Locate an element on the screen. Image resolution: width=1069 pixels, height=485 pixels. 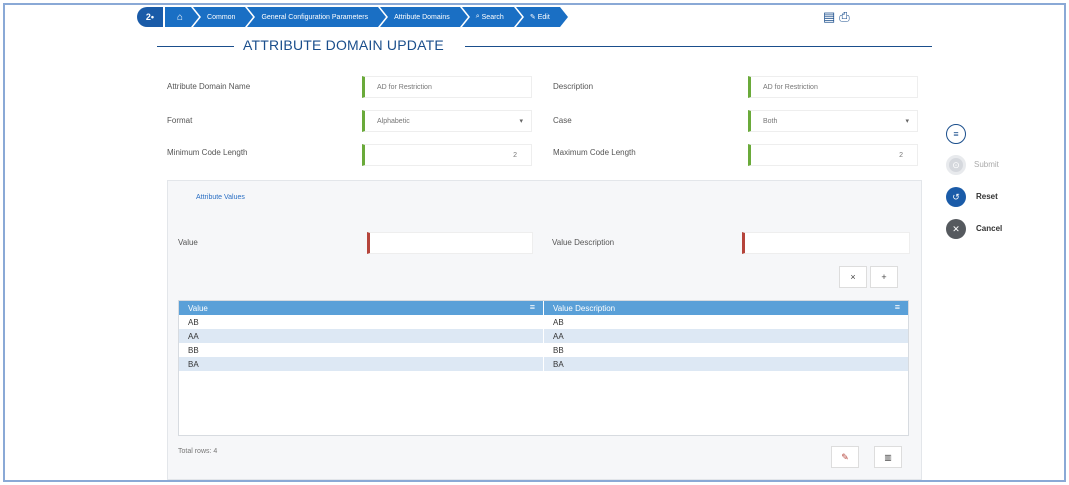
table-row: BA BA is located at coordinates (543, 364).